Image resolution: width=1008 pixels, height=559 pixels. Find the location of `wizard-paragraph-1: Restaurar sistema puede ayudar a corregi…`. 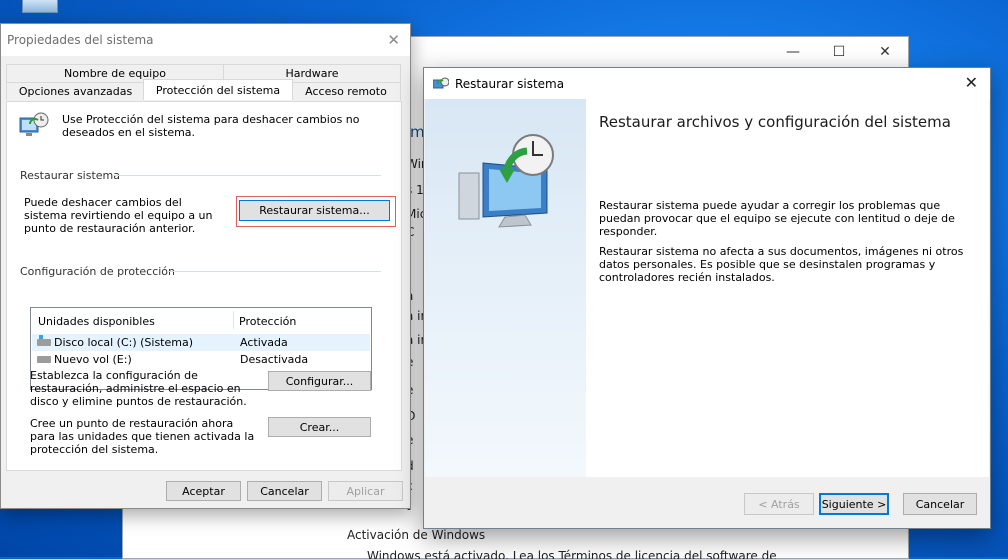

wizard-paragraph-1: Restaurar sistema puede ayudar a corregi… is located at coordinates (777, 218).